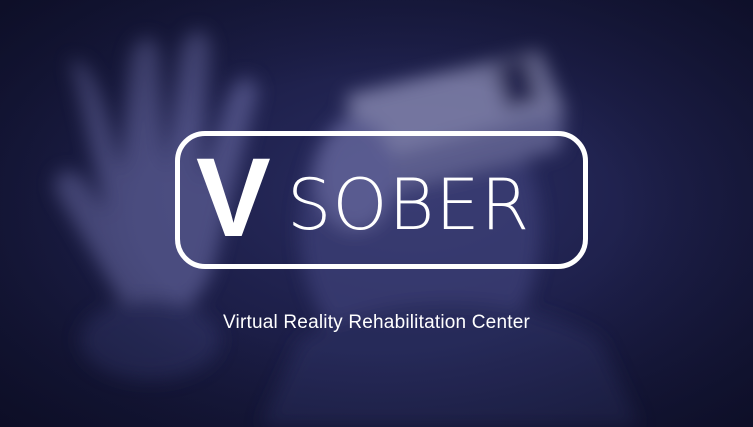 The image size is (753, 427). What do you see at coordinates (376, 322) in the screenshot?
I see `tagline: Virtual Reality Rehabilitation Center` at bounding box center [376, 322].